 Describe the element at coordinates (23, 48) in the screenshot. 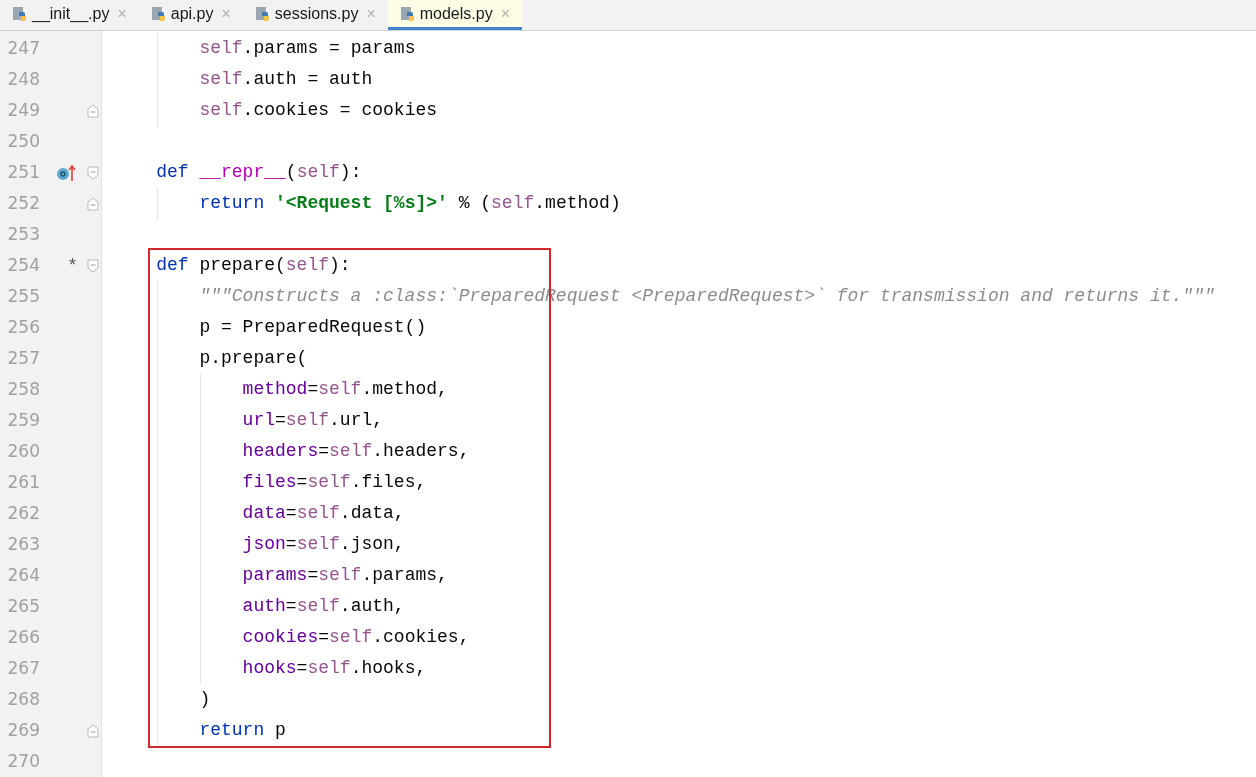

I see `line-number: 247` at that location.